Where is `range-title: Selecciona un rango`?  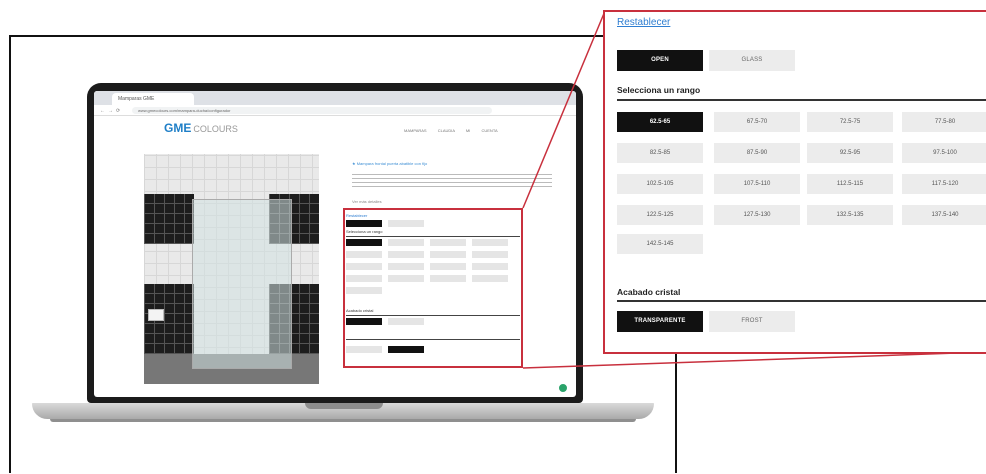 range-title: Selecciona un rango is located at coordinates (659, 90).